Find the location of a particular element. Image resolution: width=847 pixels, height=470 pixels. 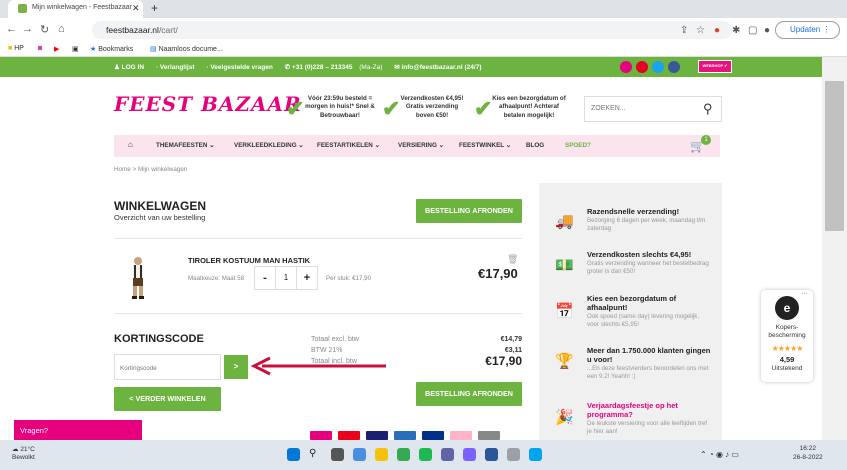

ideal-icon is located at coordinates (321, 435).